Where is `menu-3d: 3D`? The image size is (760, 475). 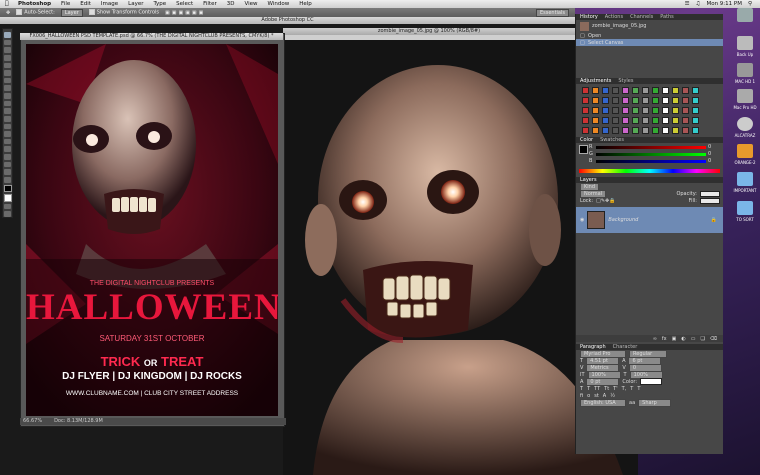
menu-3d: 3D is located at coordinates (231, 4).